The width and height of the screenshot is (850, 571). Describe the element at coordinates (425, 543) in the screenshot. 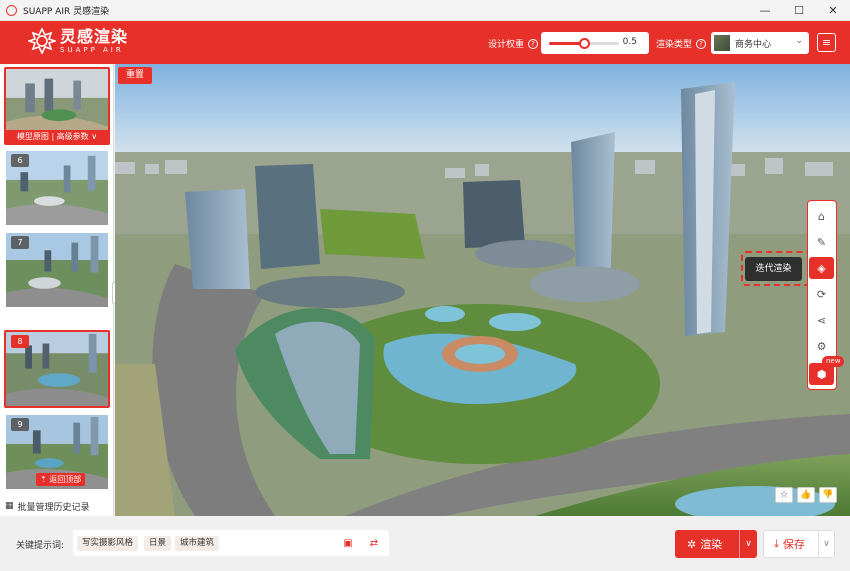

I see `bottom-bar: 关键提示词: 写实摄影风格 日景 城市建筑 ▣ ⇄ ✲ 渲染 ∨ ⤓ 保存 ∨` at that location.